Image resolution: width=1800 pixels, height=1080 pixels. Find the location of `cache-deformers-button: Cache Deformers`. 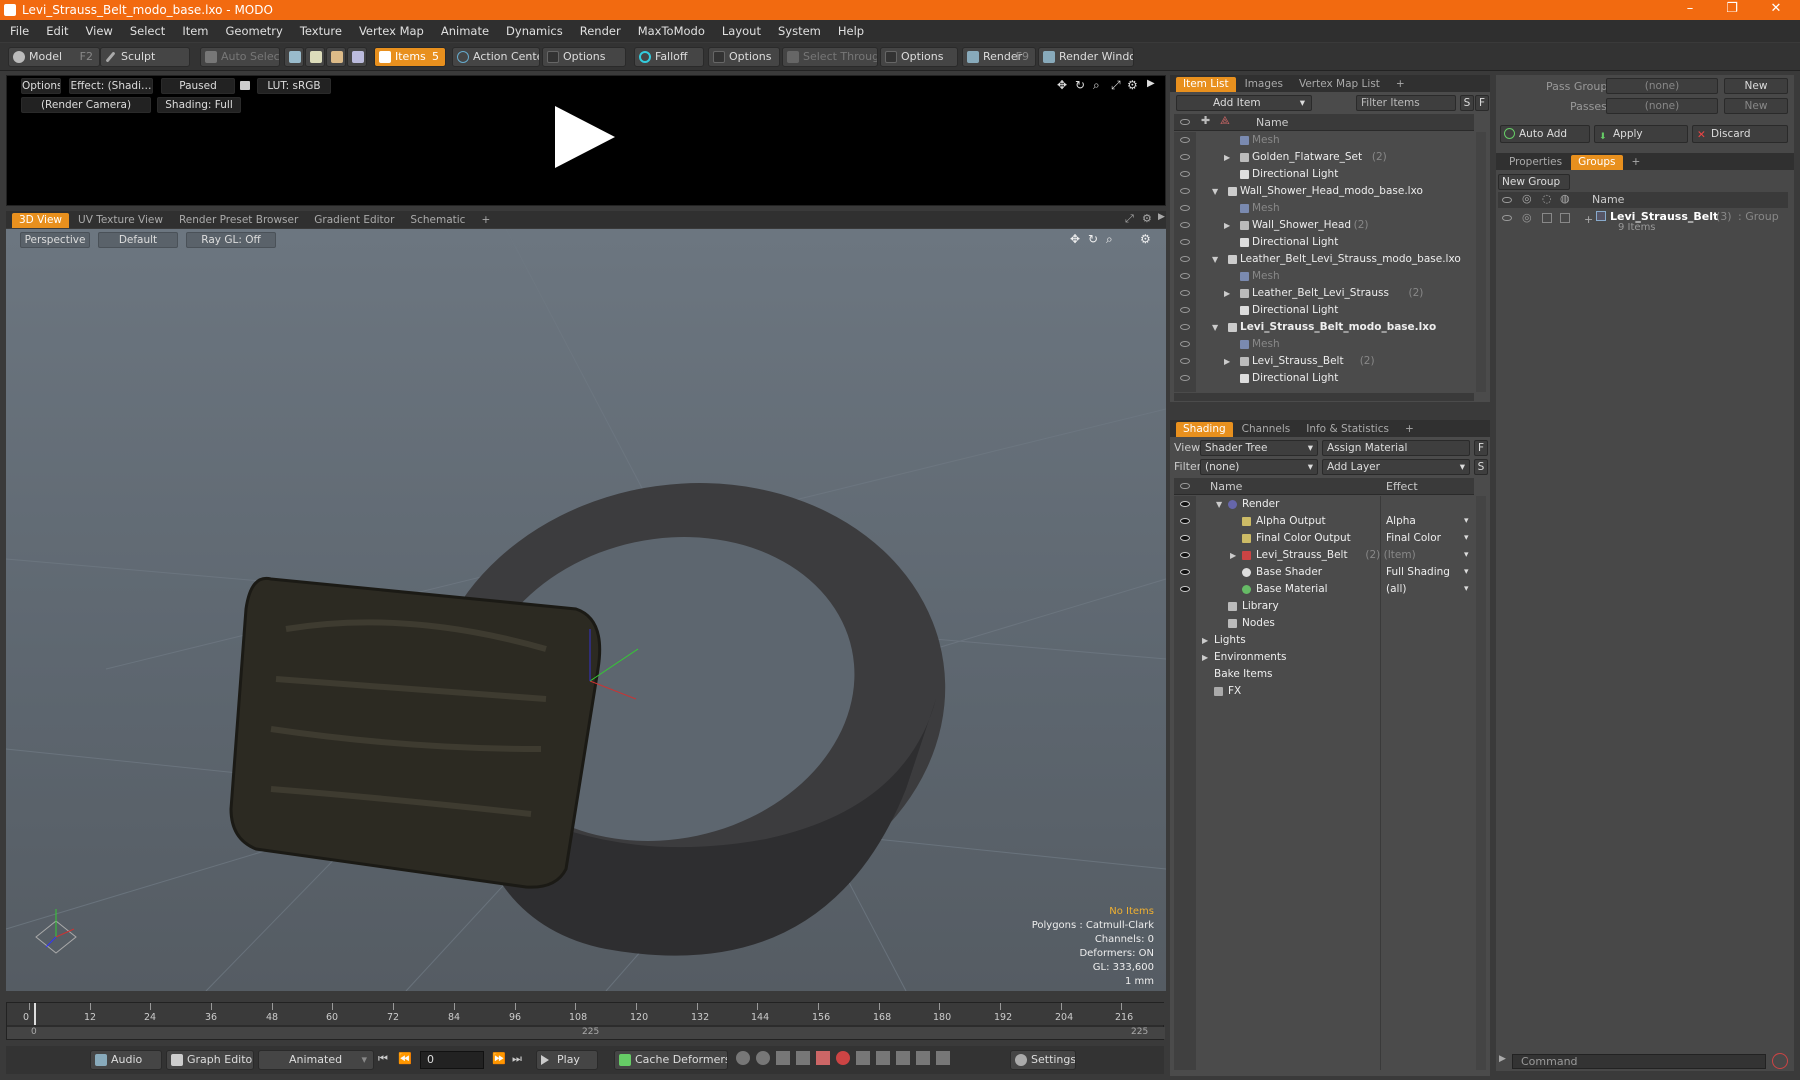

cache-deformers-button: Cache Deformers is located at coordinates (671, 1060).